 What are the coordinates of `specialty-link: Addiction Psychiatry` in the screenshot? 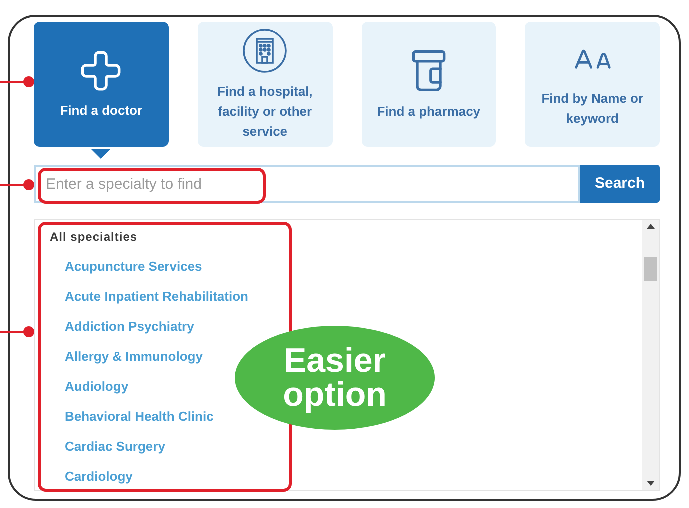 It's located at (129, 327).